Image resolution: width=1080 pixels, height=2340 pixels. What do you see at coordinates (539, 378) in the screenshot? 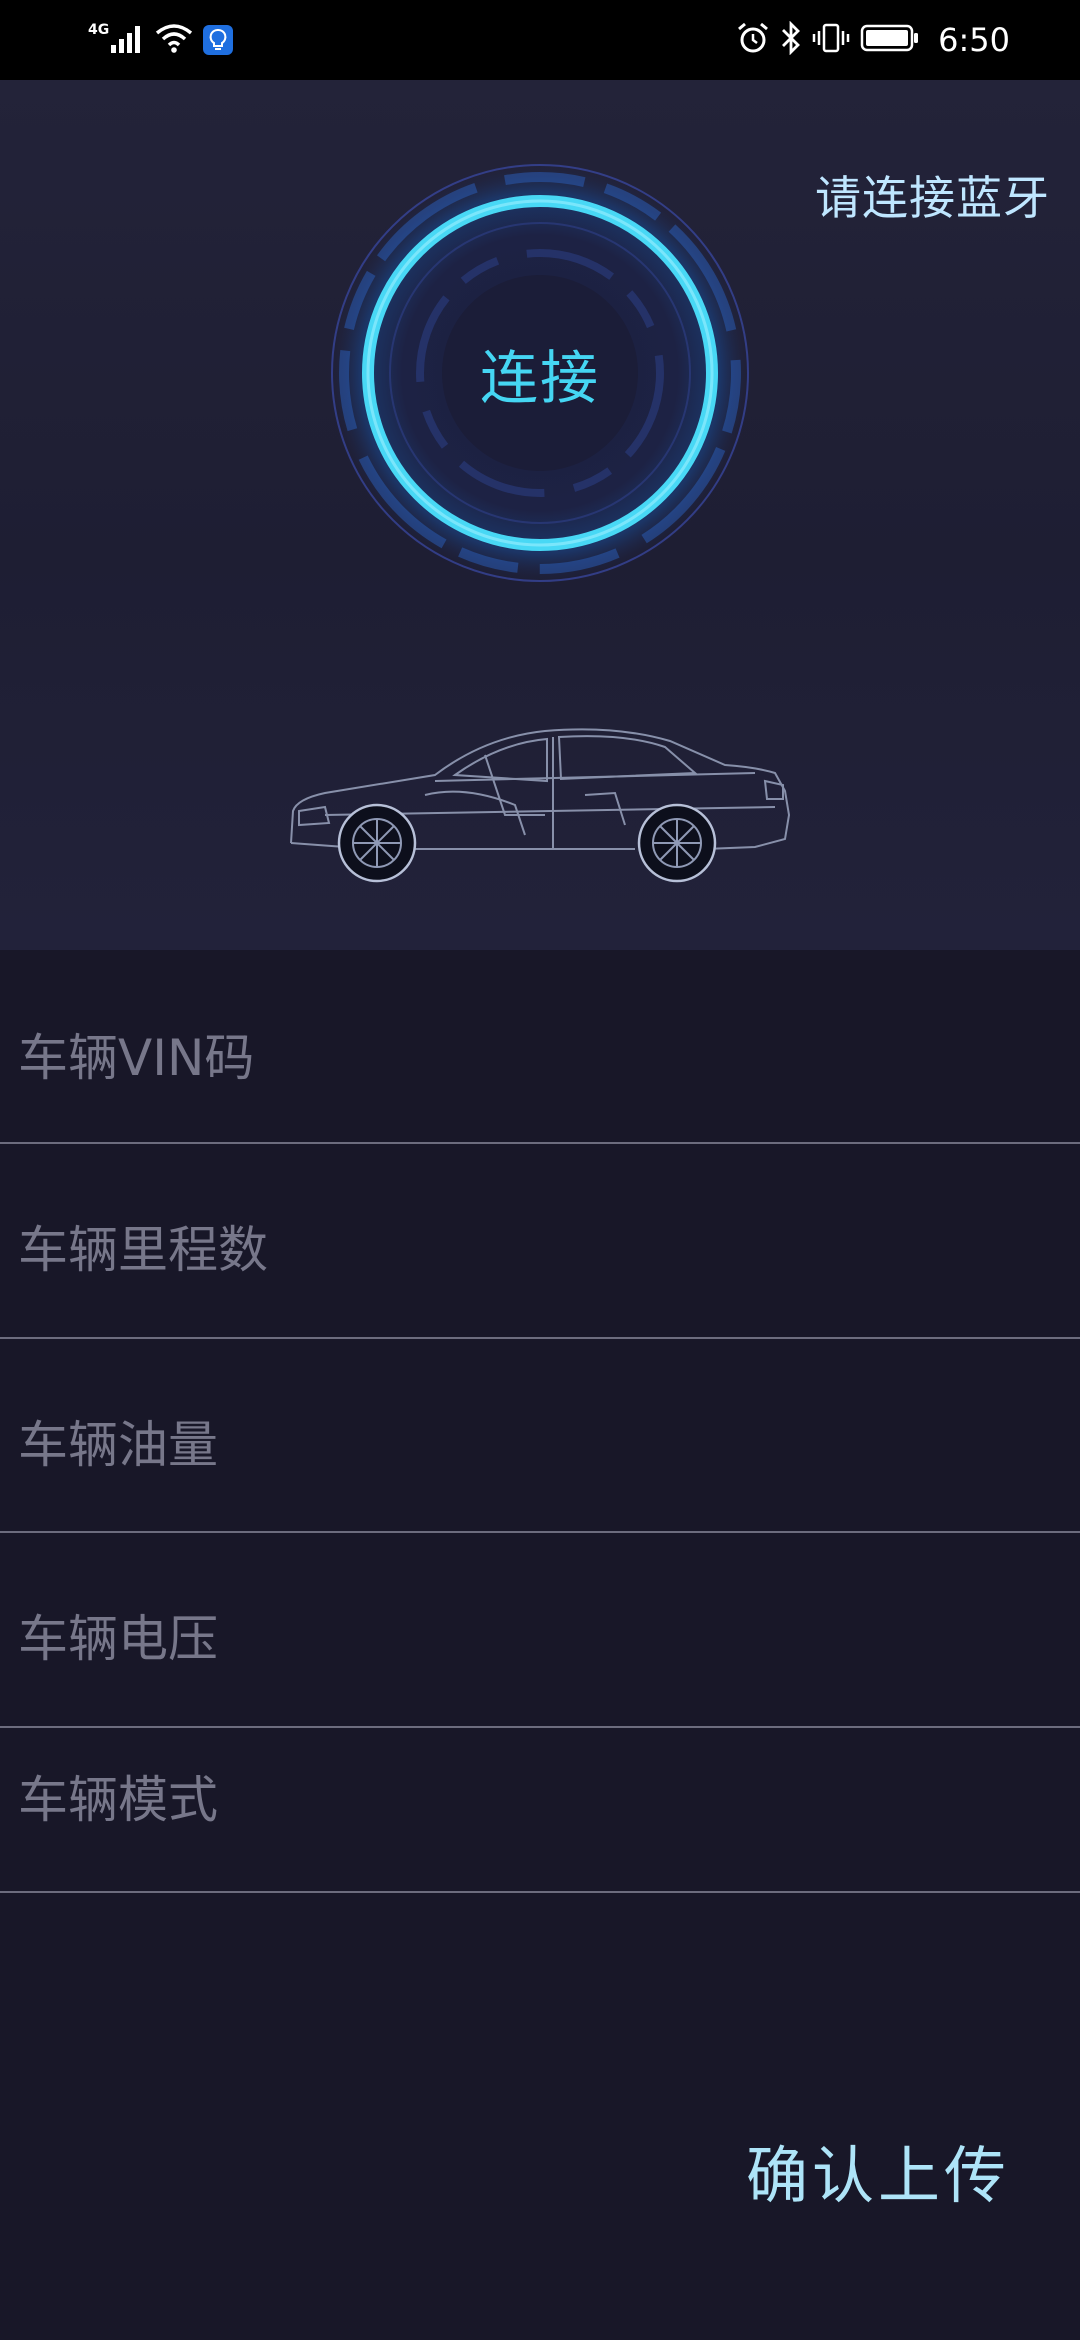
I see `connect-label: 连接` at bounding box center [539, 378].